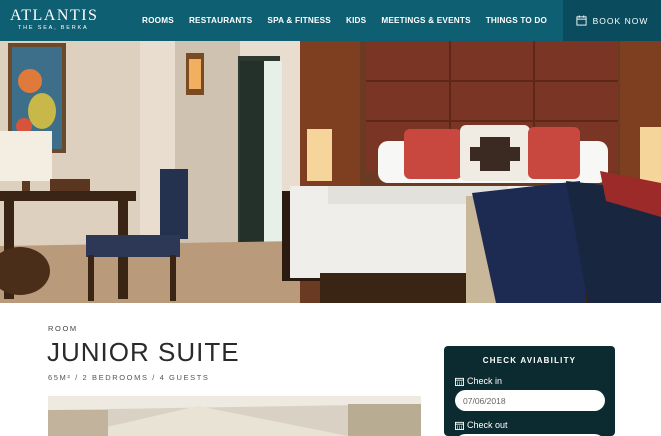  What do you see at coordinates (143, 352) in the screenshot?
I see `room-title: JUNIOR SUITE` at bounding box center [143, 352].